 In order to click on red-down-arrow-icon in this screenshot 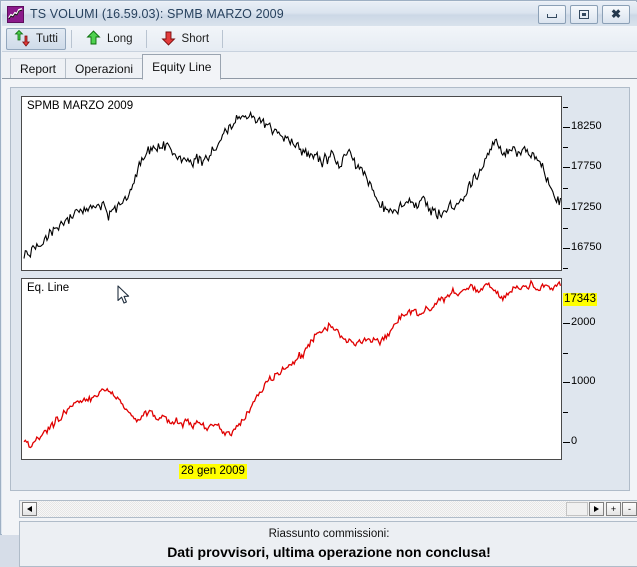, I will do `click(168, 38)`.